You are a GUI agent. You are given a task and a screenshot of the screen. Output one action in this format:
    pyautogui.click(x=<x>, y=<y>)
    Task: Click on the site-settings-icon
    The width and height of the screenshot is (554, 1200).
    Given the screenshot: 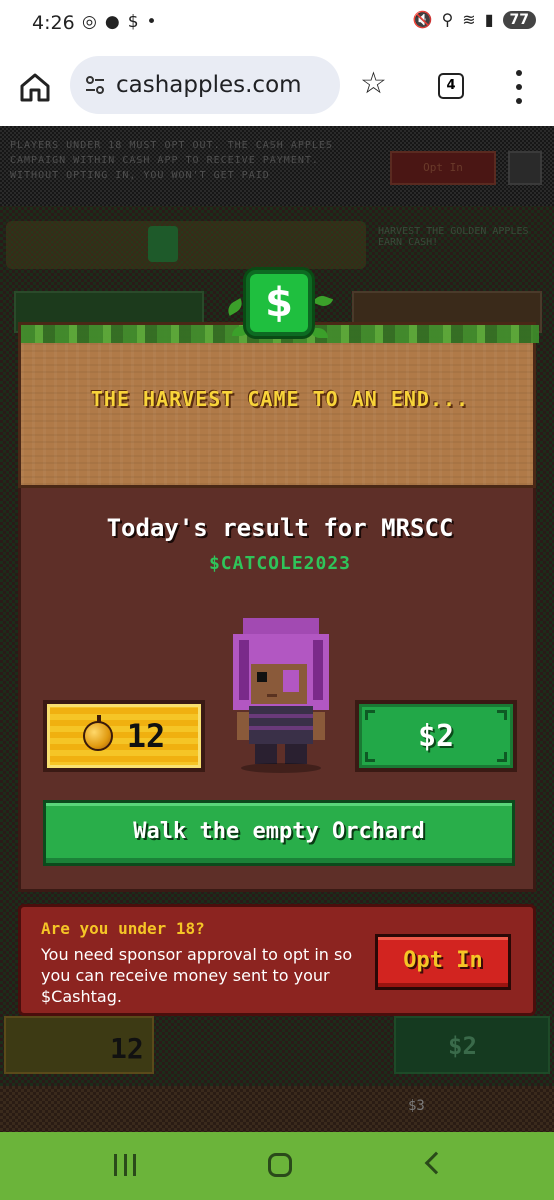 What is the action you would take?
    pyautogui.click(x=95, y=85)
    